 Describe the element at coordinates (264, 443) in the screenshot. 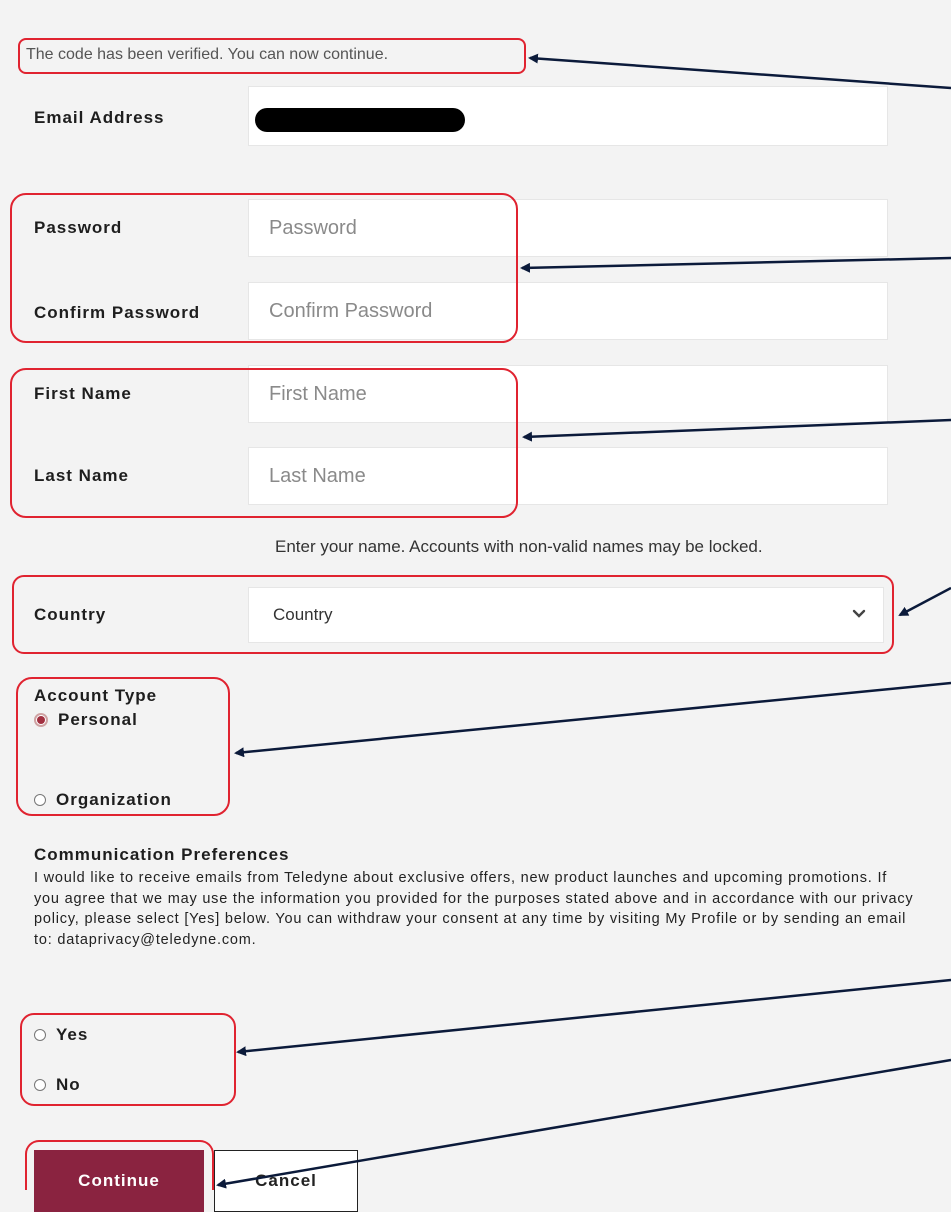

I see `annotation-box-names` at that location.